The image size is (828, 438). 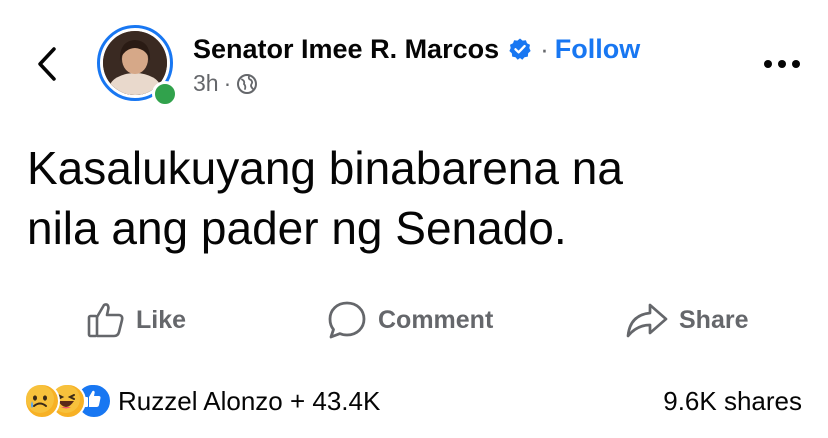 What do you see at coordinates (165, 94) in the screenshot?
I see `online-status-dot` at bounding box center [165, 94].